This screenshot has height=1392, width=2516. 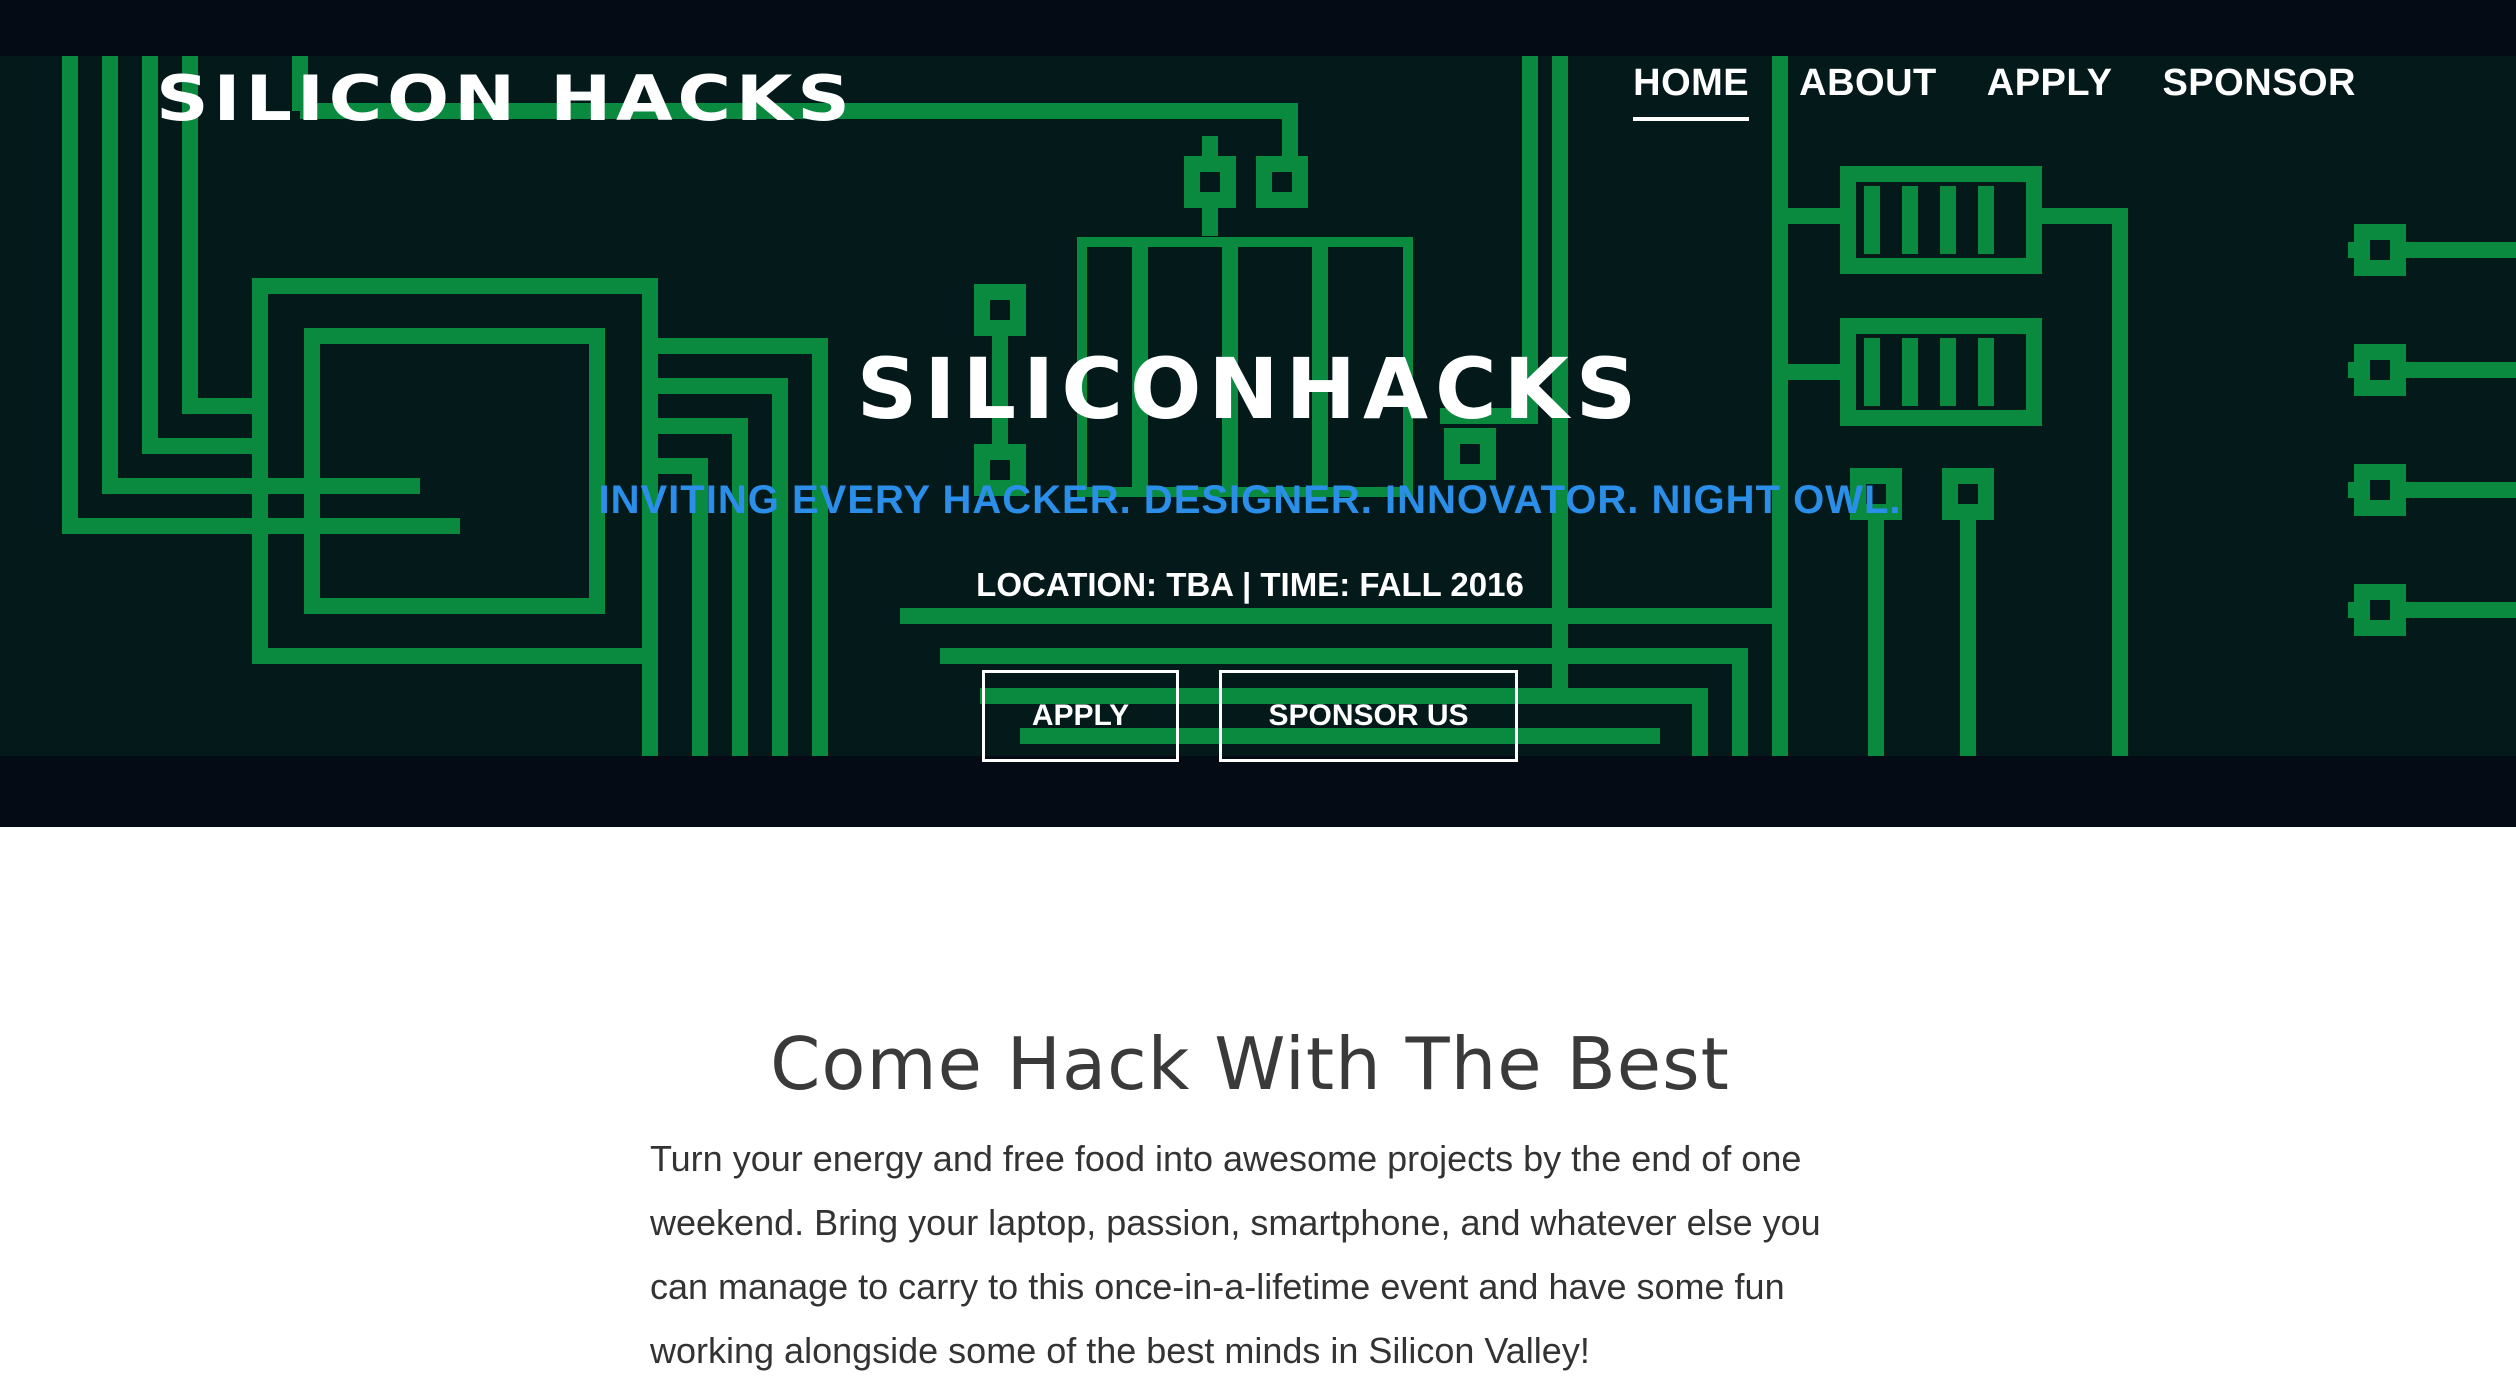 I want to click on hero-actions: APPLY SPONSOR US, so click(x=1250, y=716).